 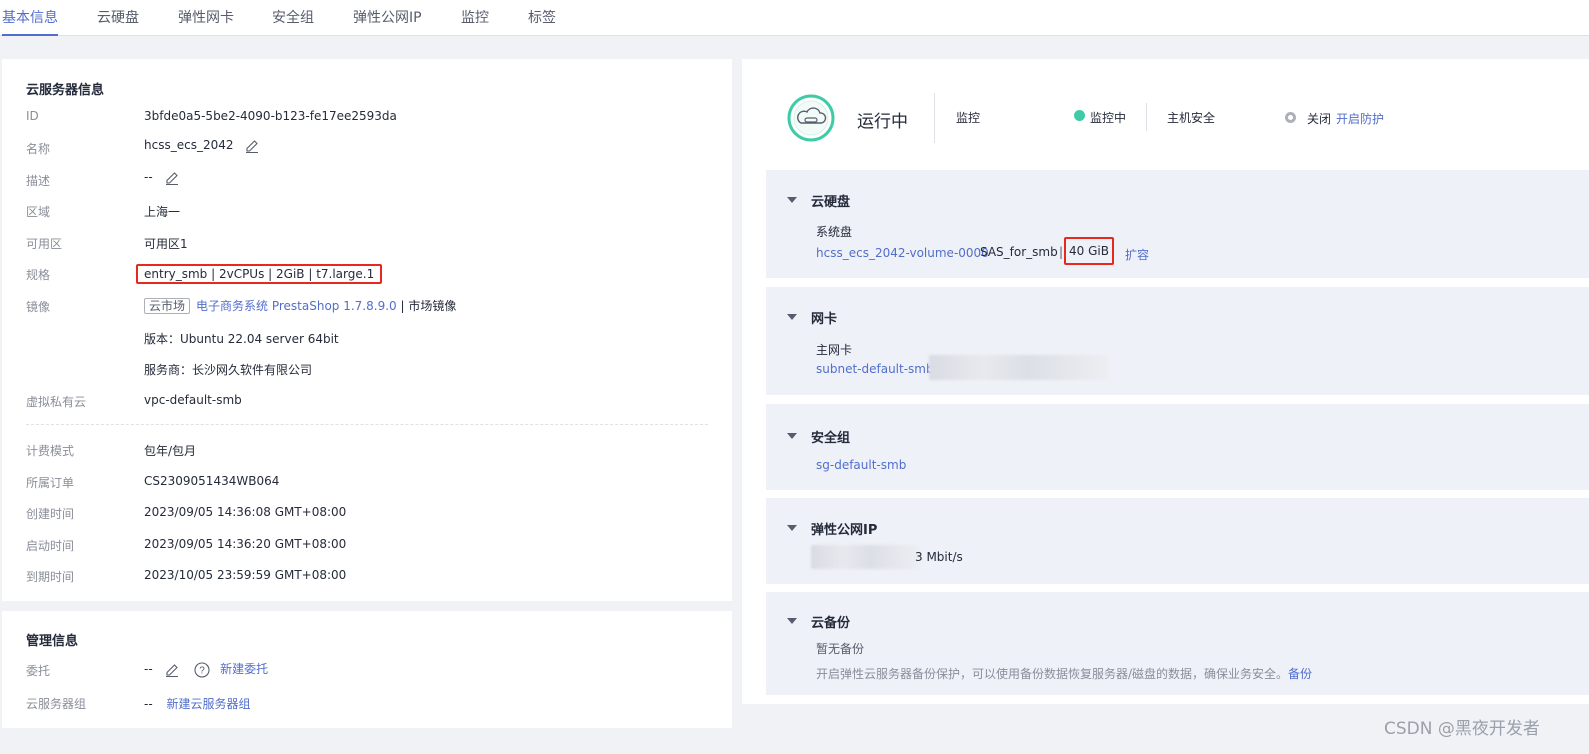 What do you see at coordinates (1462, 729) in the screenshot?
I see `watermark: CSDN @黑夜开发者` at bounding box center [1462, 729].